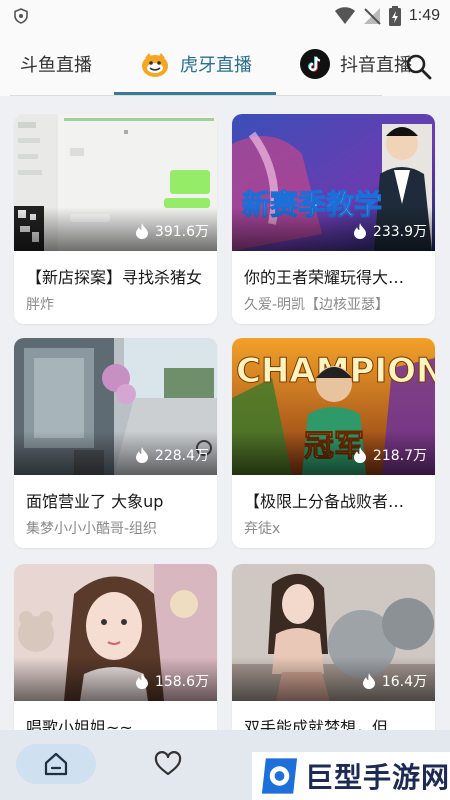  Describe the element at coordinates (216, 65) in the screenshot. I see `tab-label: 虎牙直播` at that location.